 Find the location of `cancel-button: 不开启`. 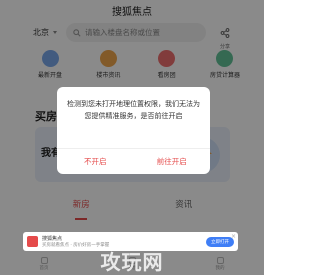

cancel-button: 不开启 is located at coordinates (95, 161).